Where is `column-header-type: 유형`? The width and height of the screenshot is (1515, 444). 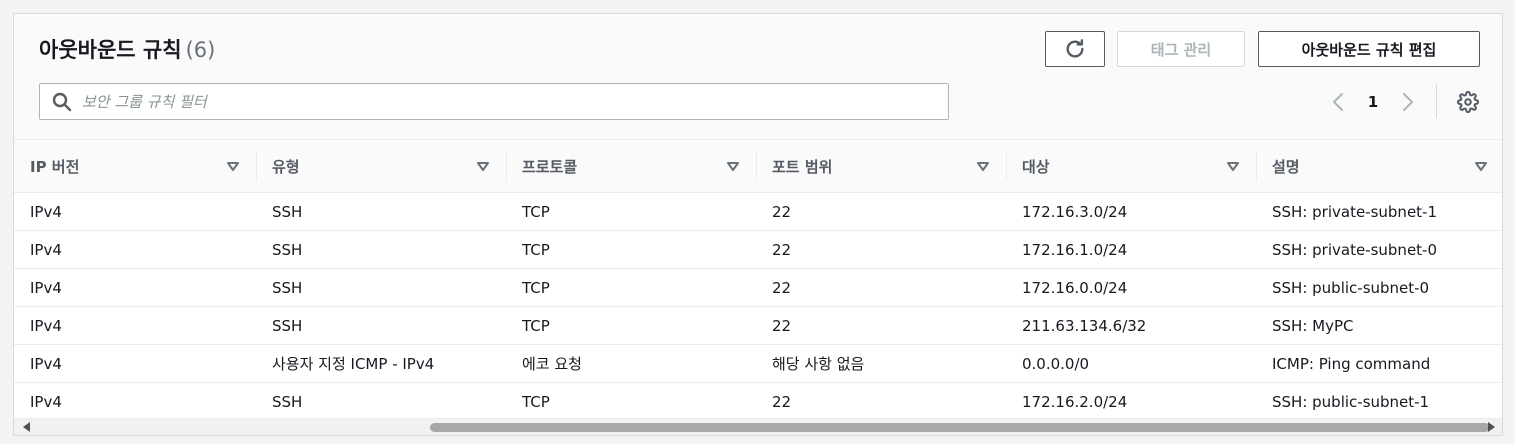 column-header-type: 유형 is located at coordinates (381, 166).